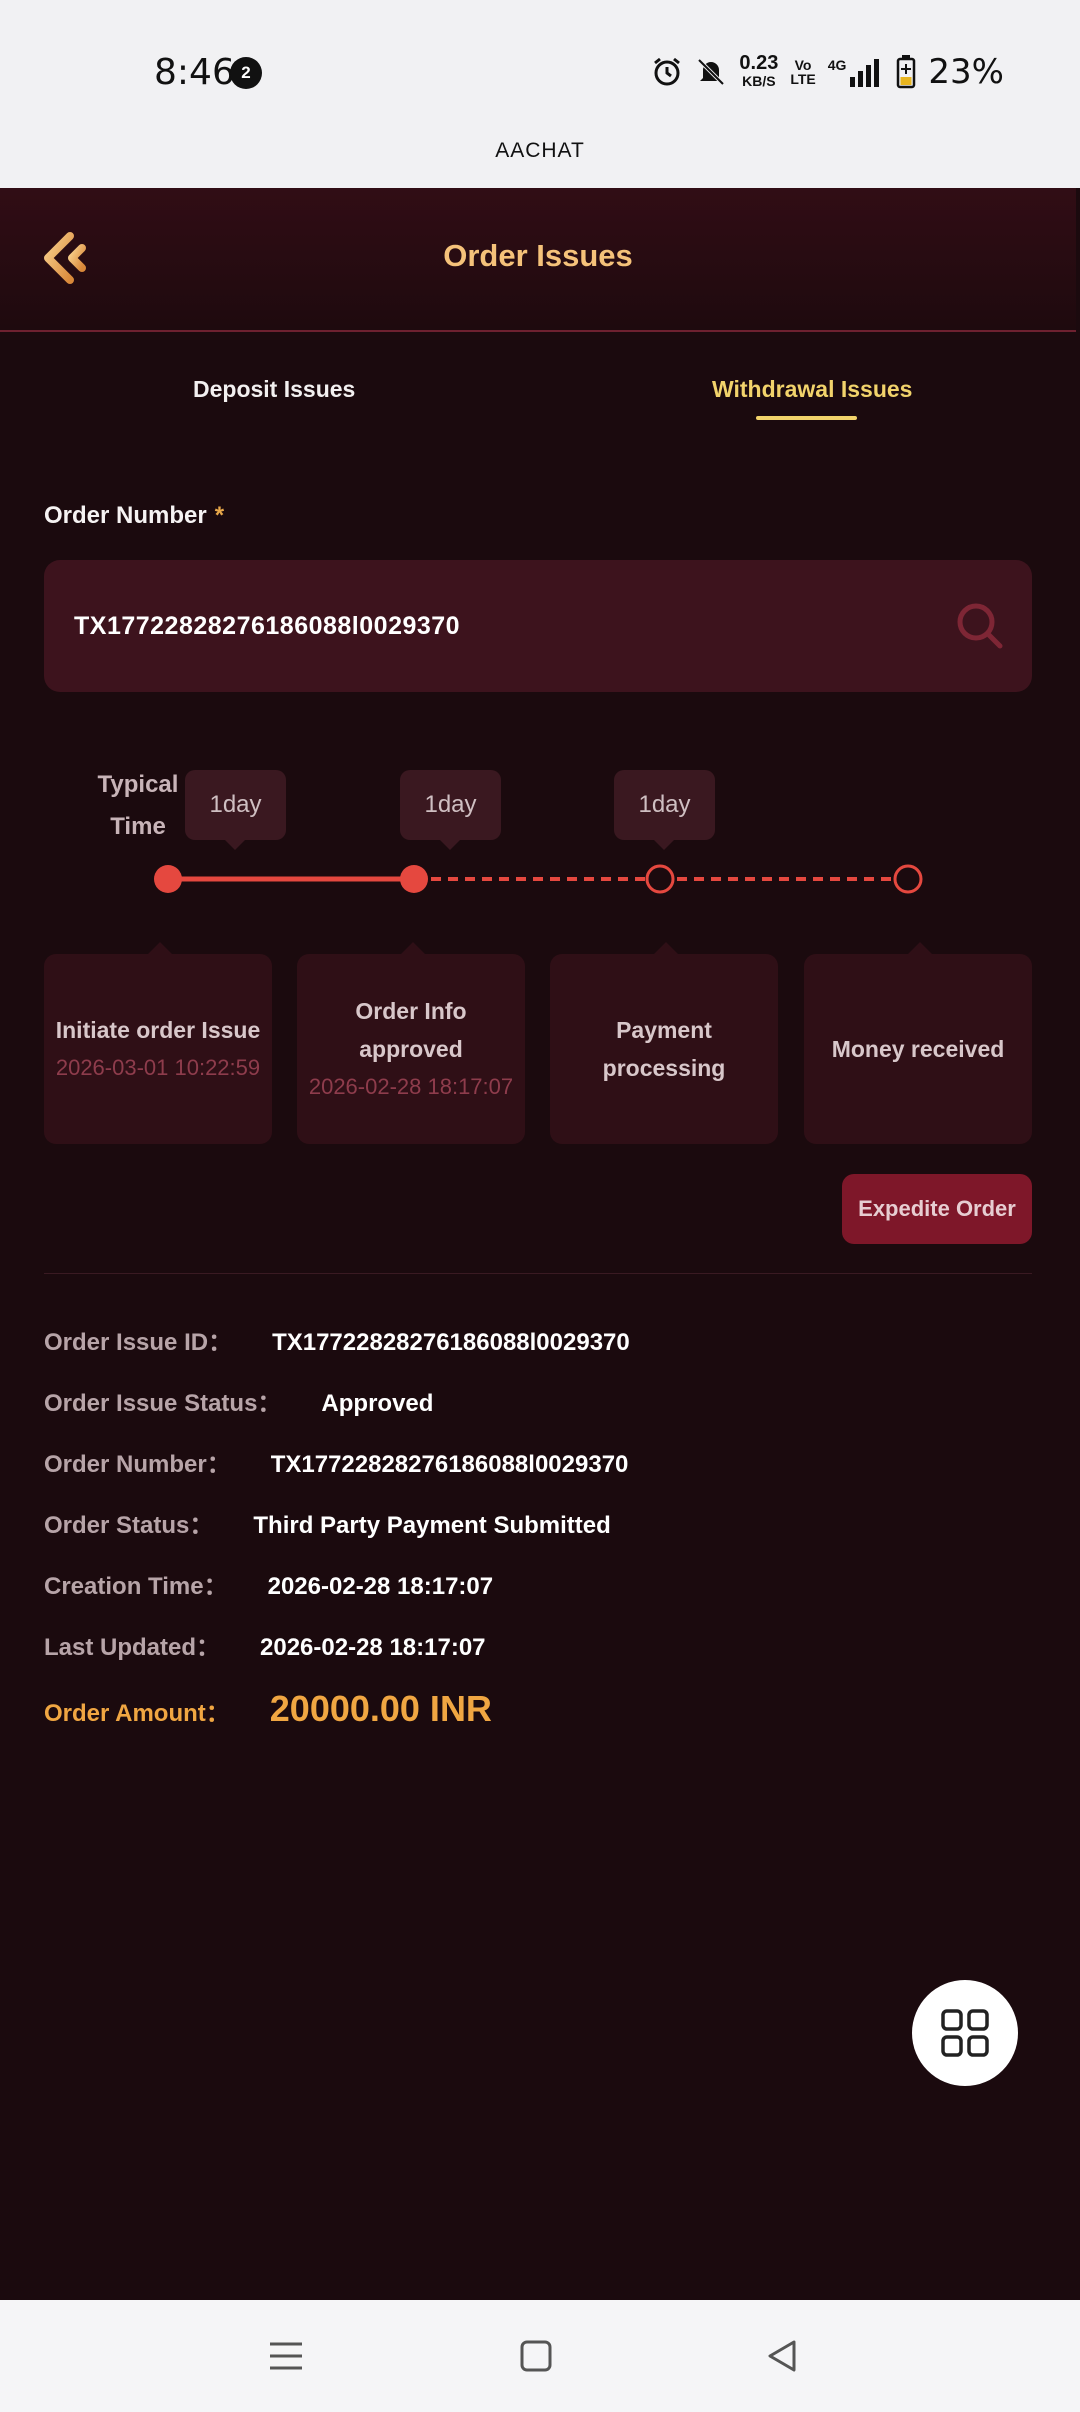 The width and height of the screenshot is (1080, 2412). Describe the element at coordinates (138, 805) in the screenshot. I see `typical-time-label: Typical Time` at that location.